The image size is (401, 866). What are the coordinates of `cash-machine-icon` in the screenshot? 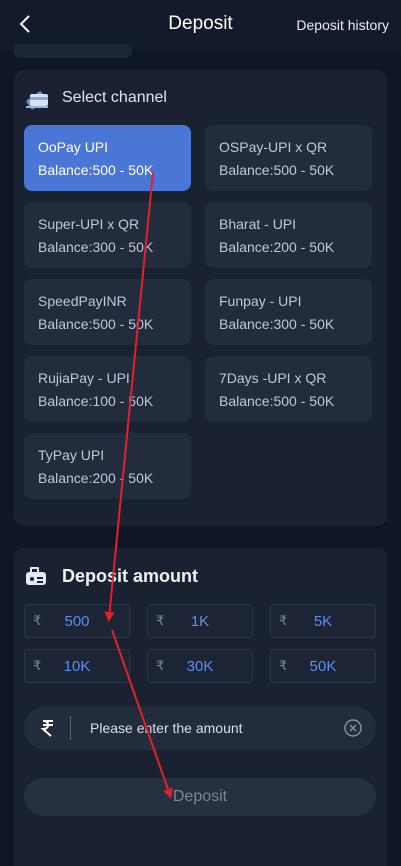 It's located at (36, 576).